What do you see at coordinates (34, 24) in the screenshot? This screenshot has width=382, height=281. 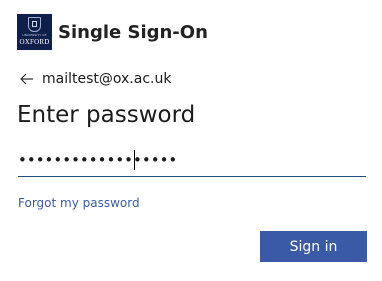 I see `crest-icon` at bounding box center [34, 24].